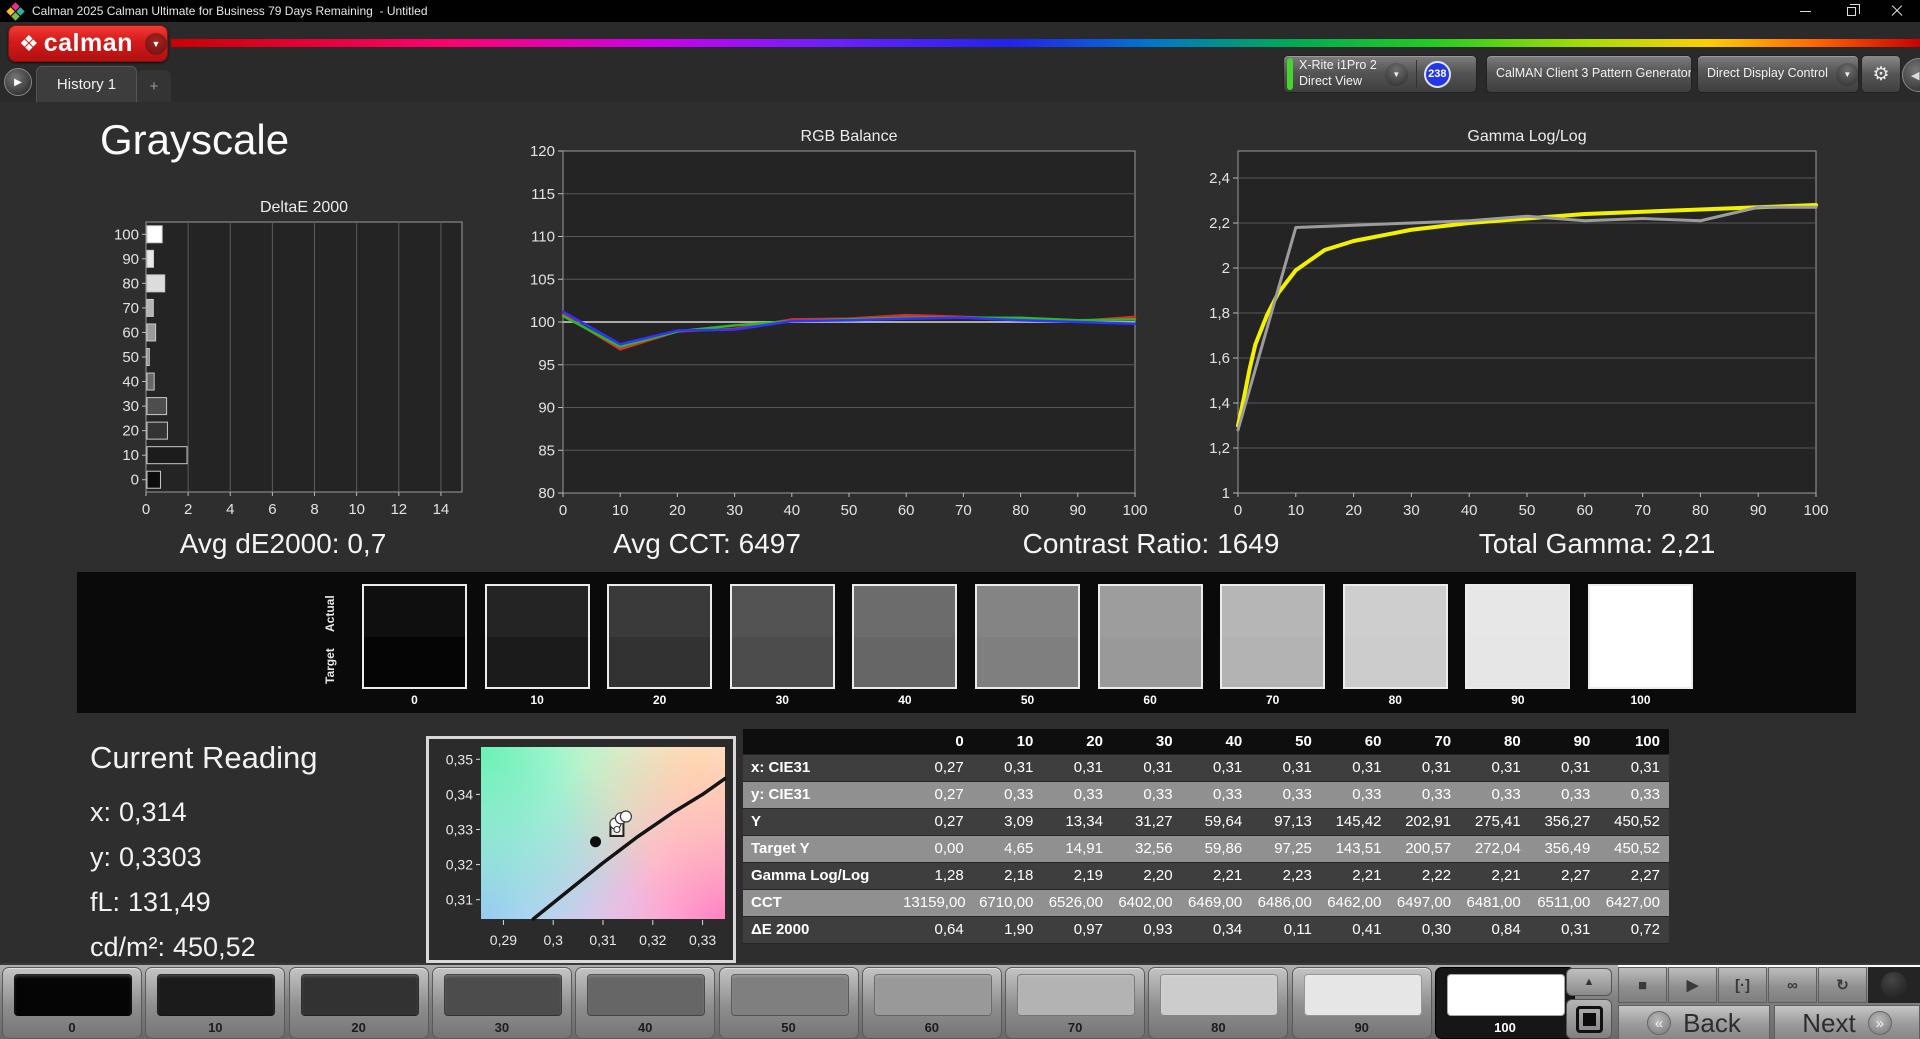 The width and height of the screenshot is (1920, 1039). What do you see at coordinates (707, 543) in the screenshot?
I see `avg-cct-stat: Avg CCT: 6497` at bounding box center [707, 543].